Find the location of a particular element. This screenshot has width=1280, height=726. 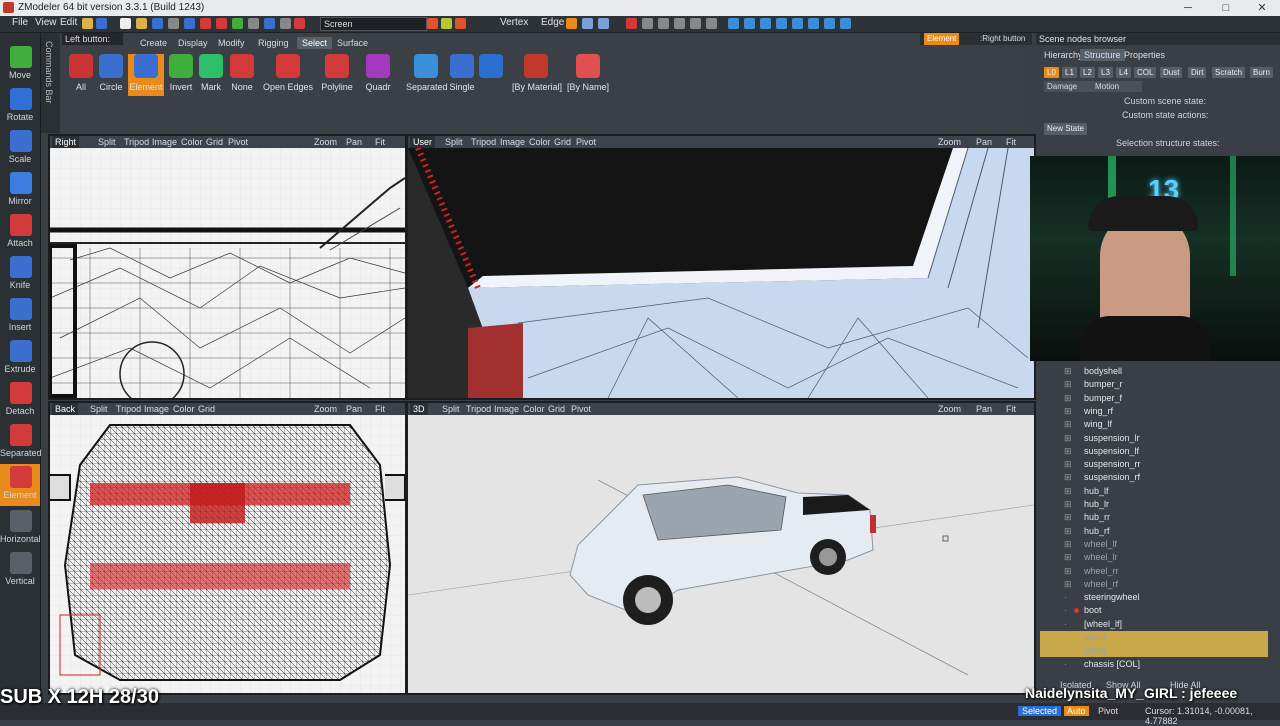

tool-element: Element is located at coordinates (20, 485).